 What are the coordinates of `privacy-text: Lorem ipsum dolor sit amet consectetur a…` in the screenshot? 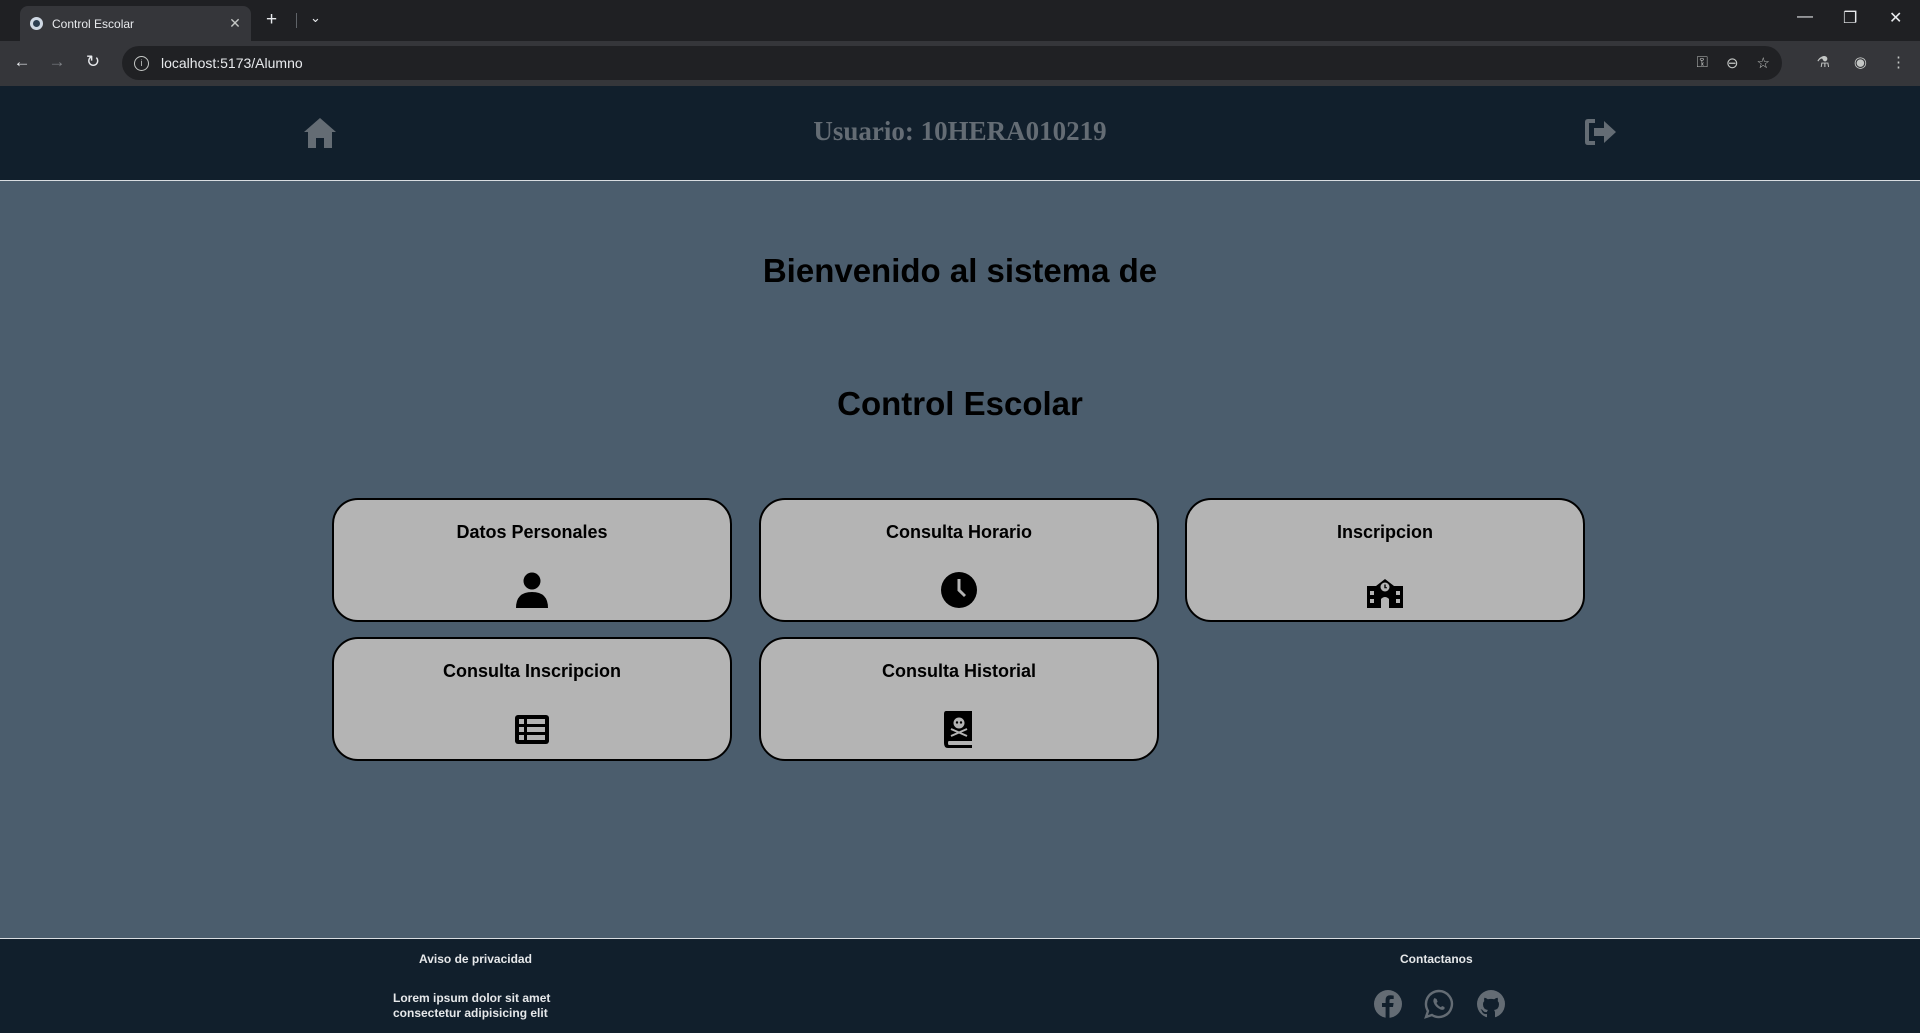 It's located at (471, 1006).